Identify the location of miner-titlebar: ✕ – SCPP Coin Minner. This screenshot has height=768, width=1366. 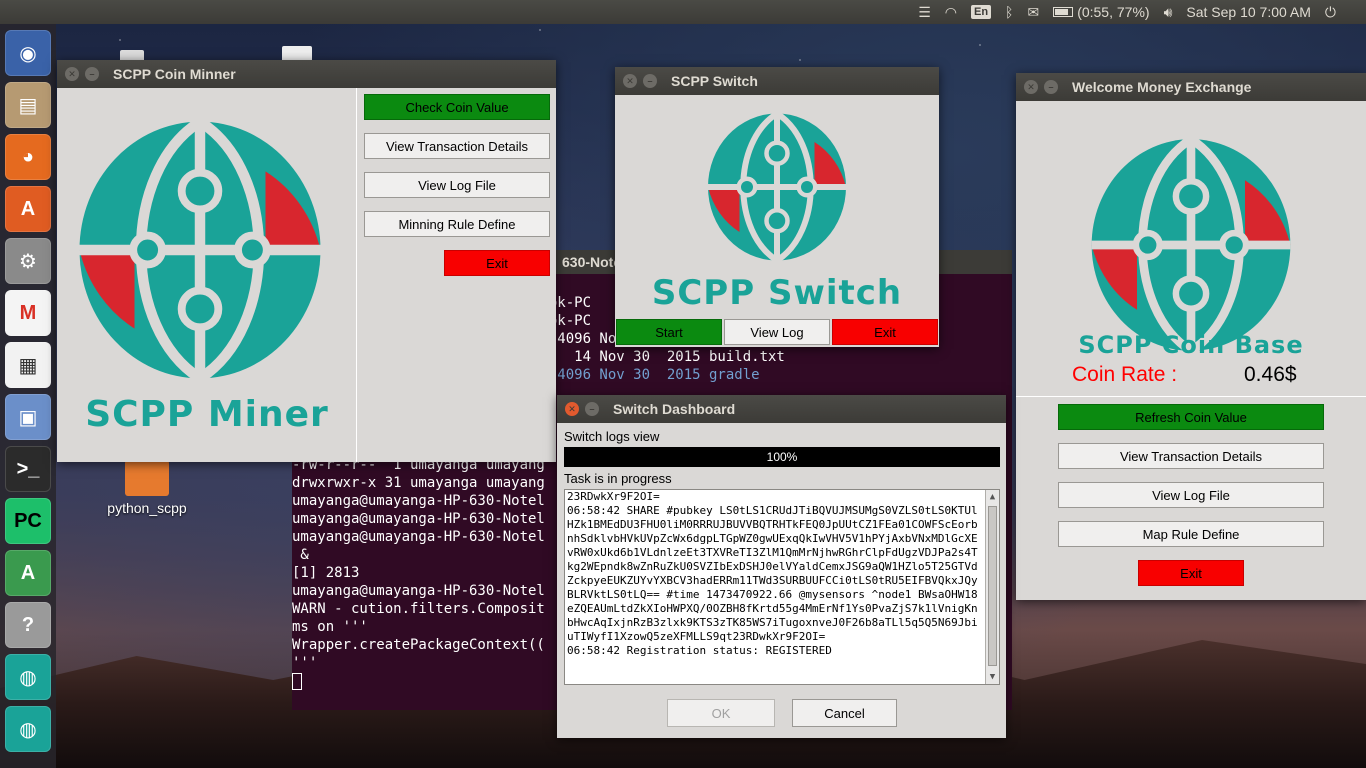
(306, 74).